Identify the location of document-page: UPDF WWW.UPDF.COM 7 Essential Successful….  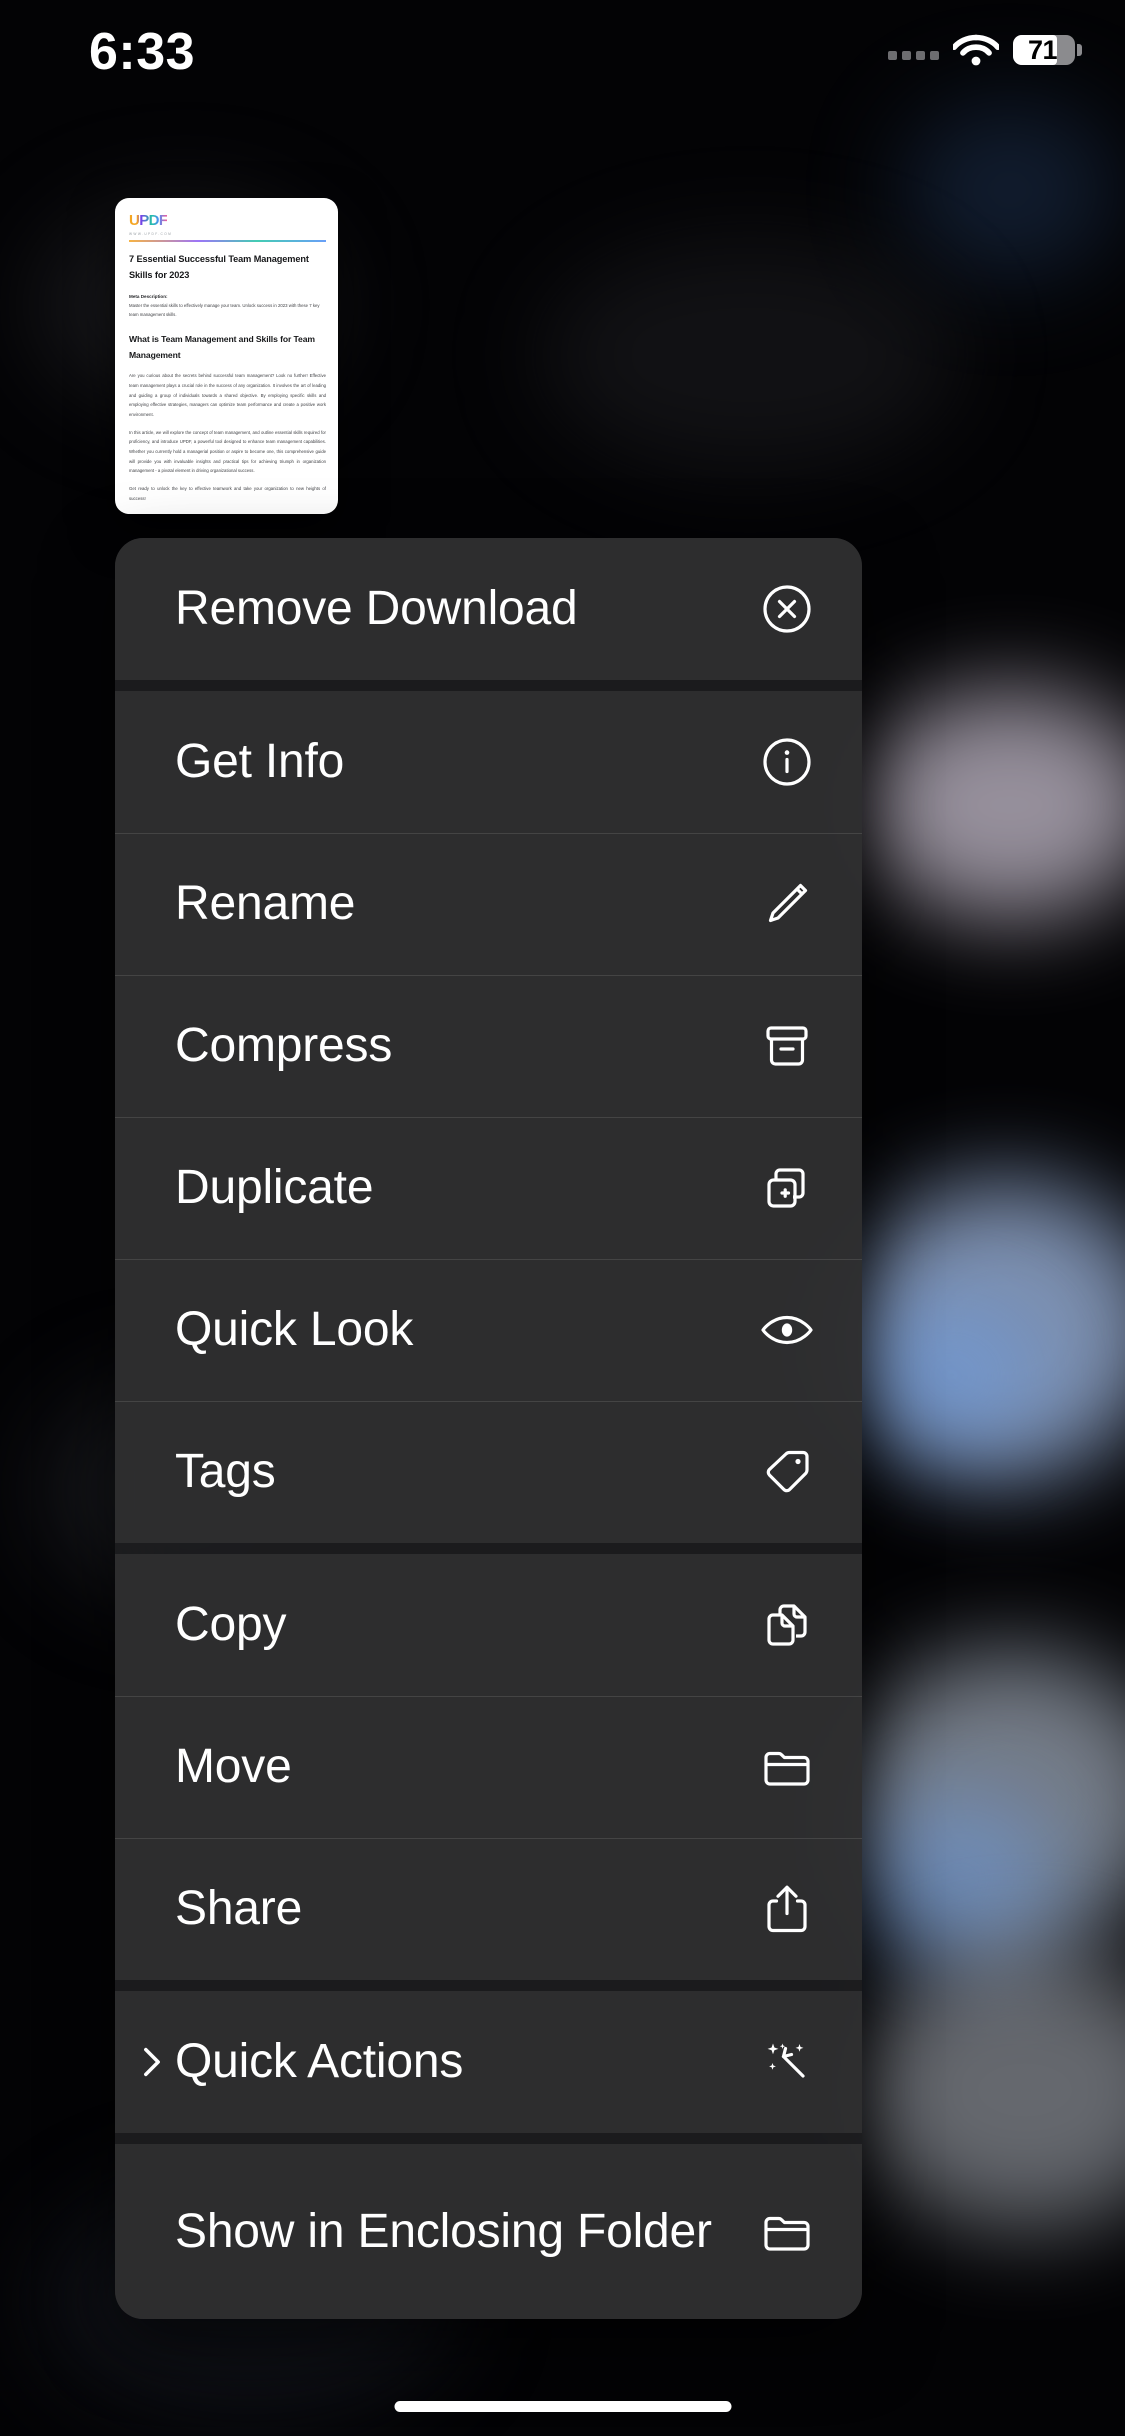
(226, 350).